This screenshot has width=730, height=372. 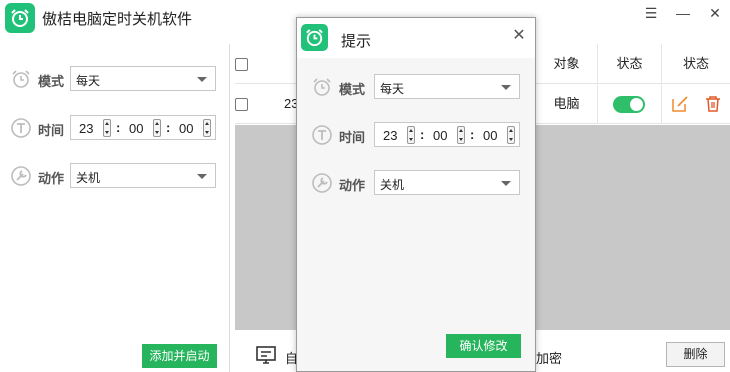 I want to click on dialog-mode-row: 模式 每天, so click(x=416, y=87).